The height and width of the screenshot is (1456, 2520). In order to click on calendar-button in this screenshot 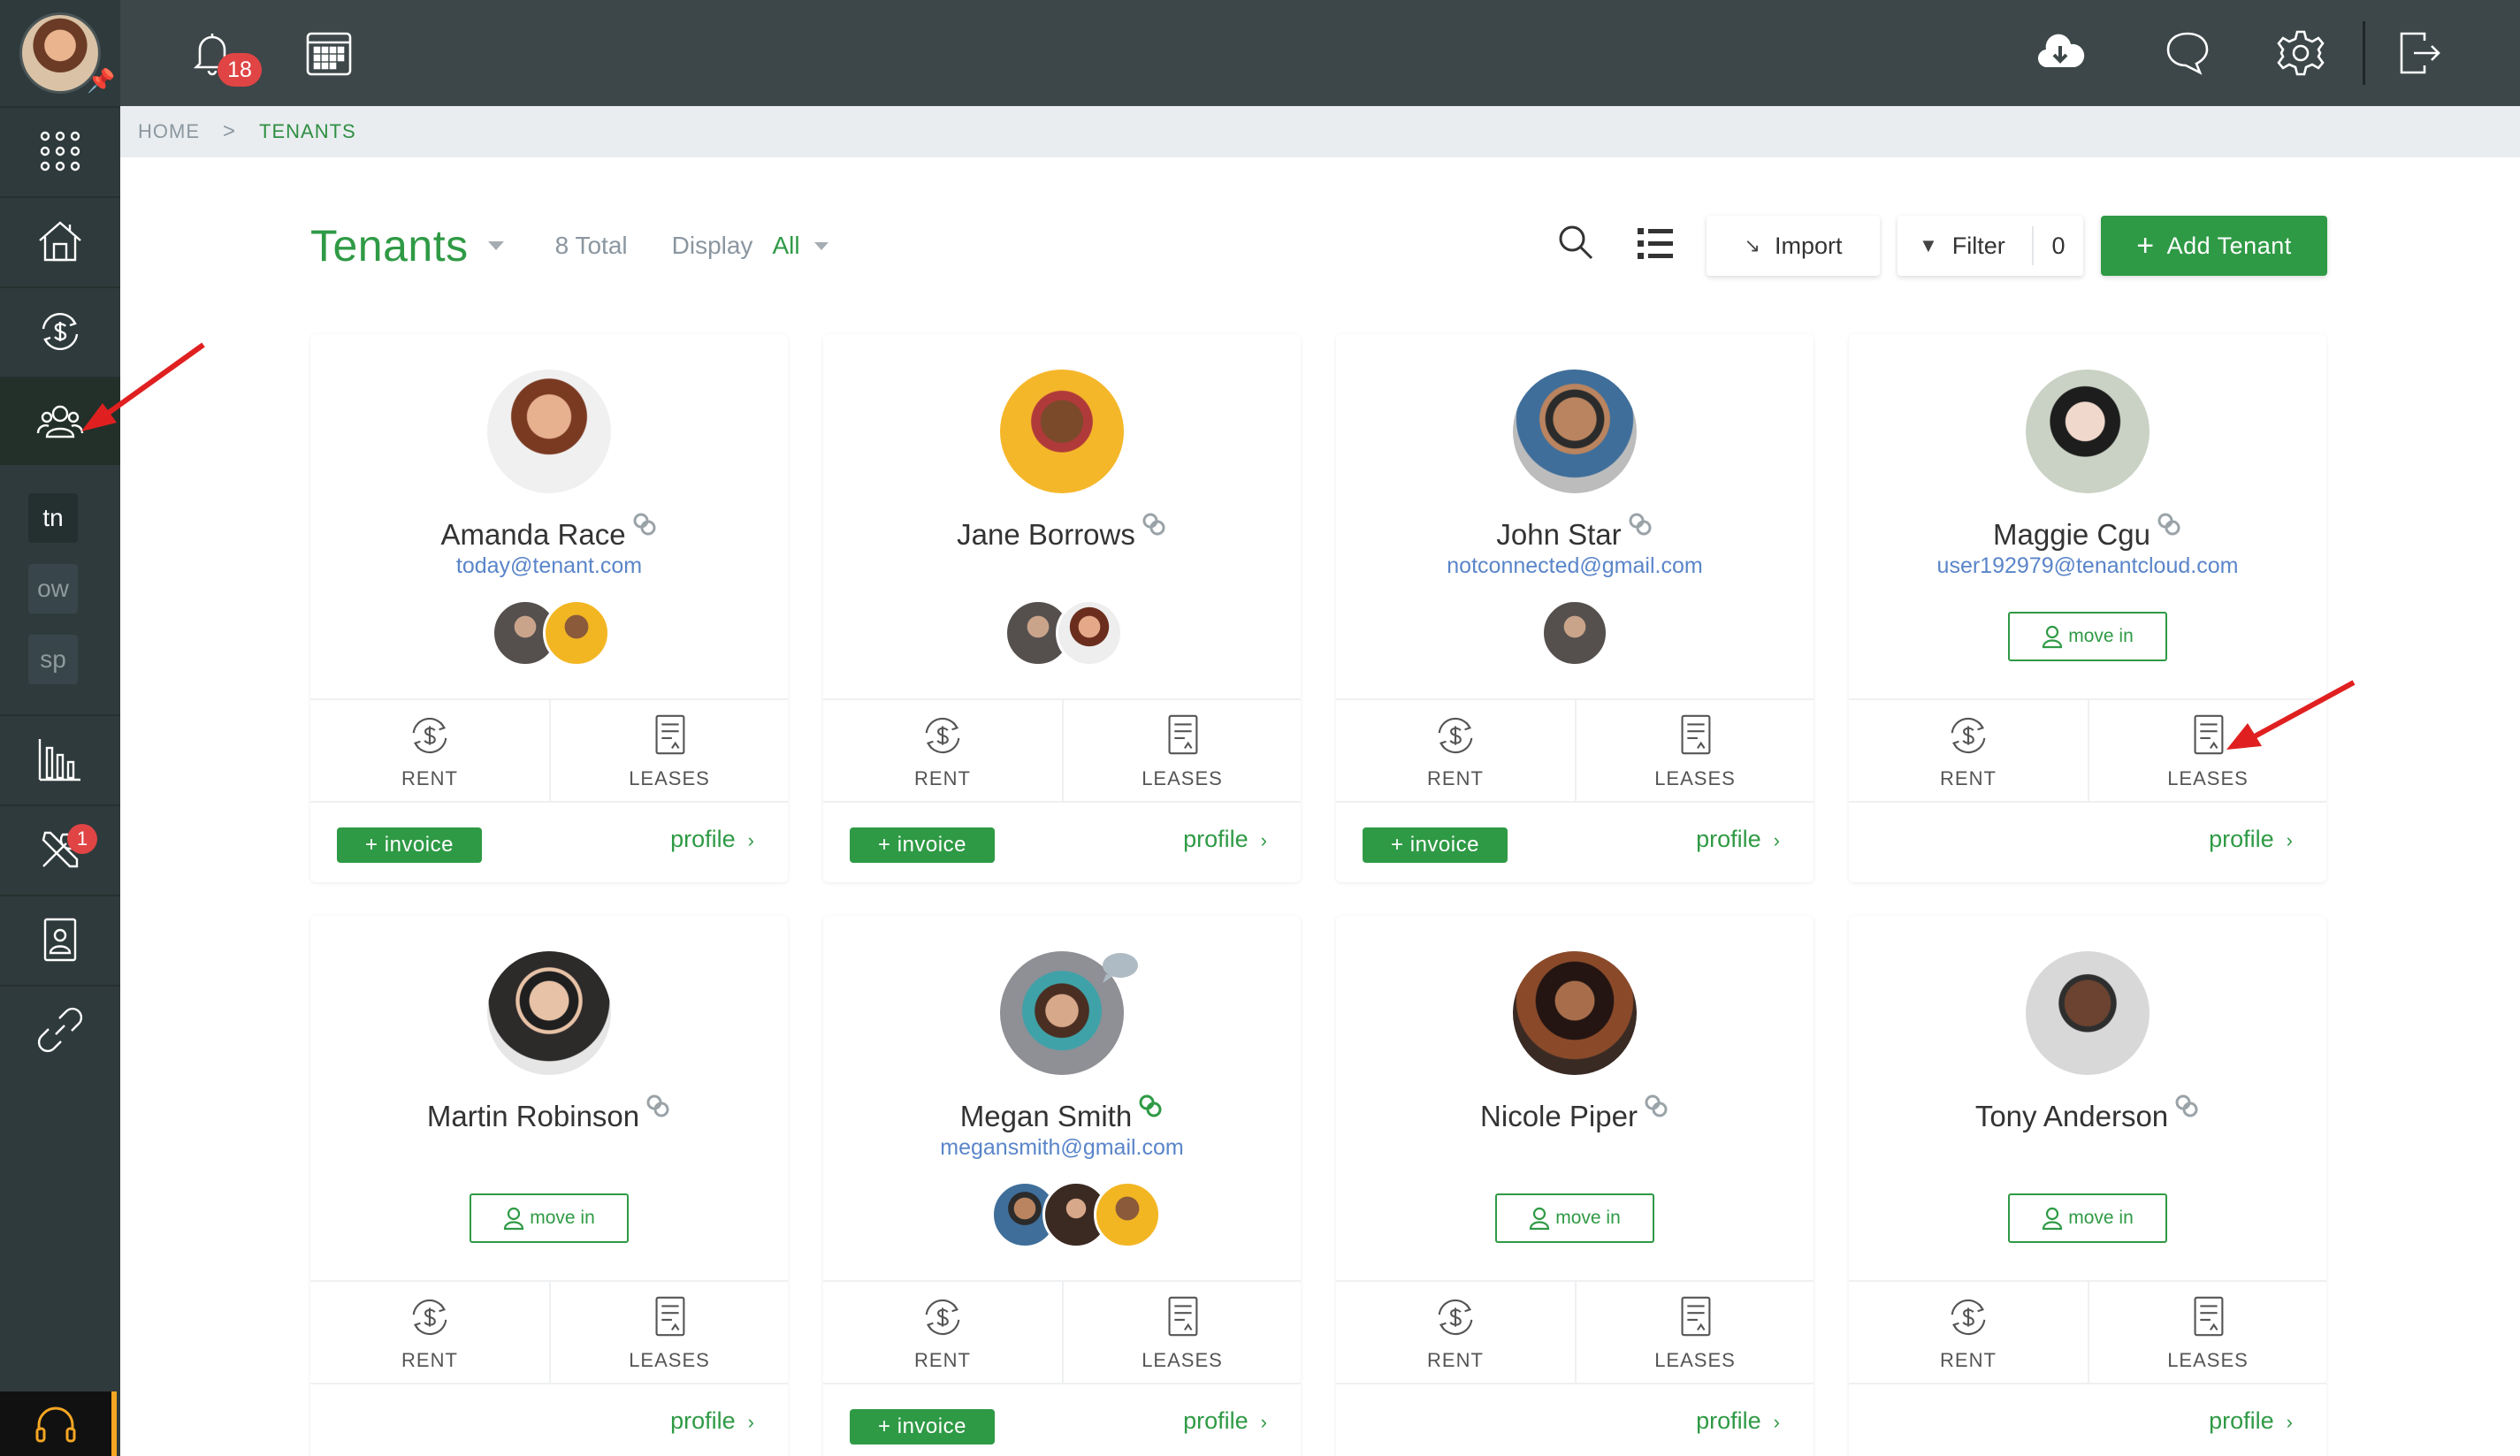, I will do `click(329, 53)`.